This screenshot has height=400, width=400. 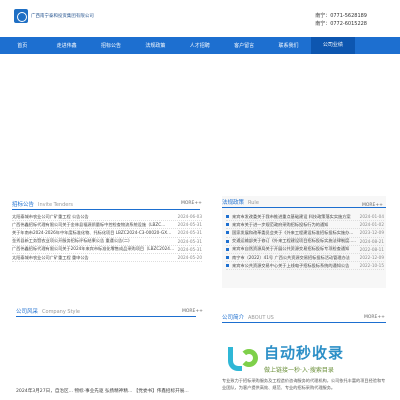 I want to click on nav-item-home: 首页, so click(x=22, y=45).